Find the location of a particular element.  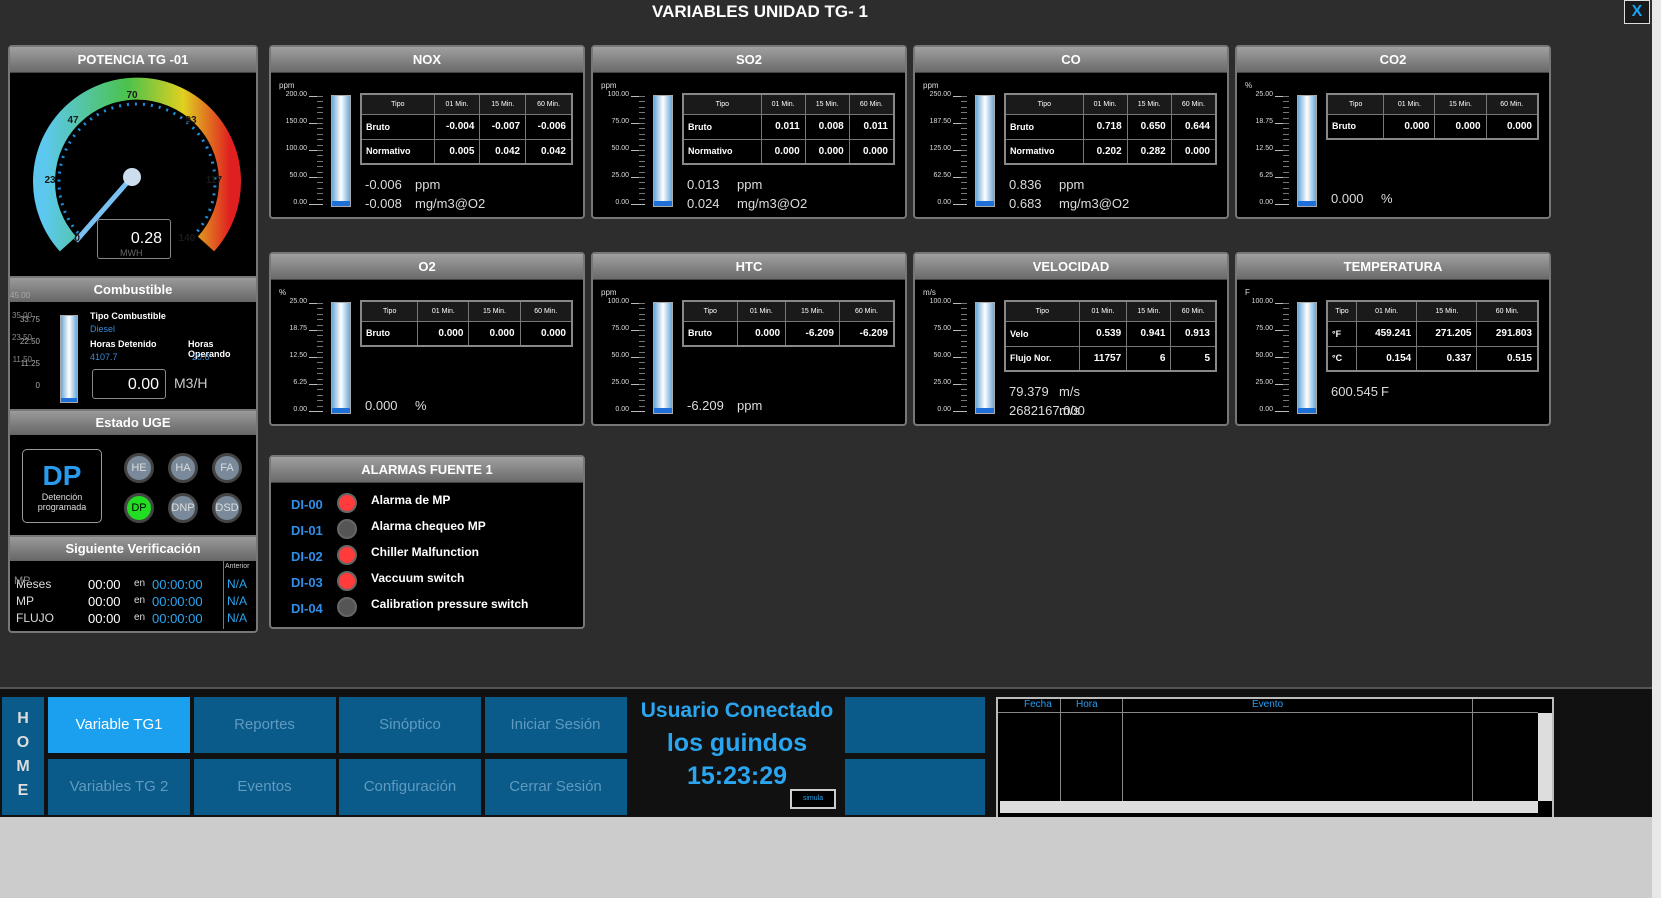

nav-button-sin-ptico: Sinóptico is located at coordinates (410, 725).